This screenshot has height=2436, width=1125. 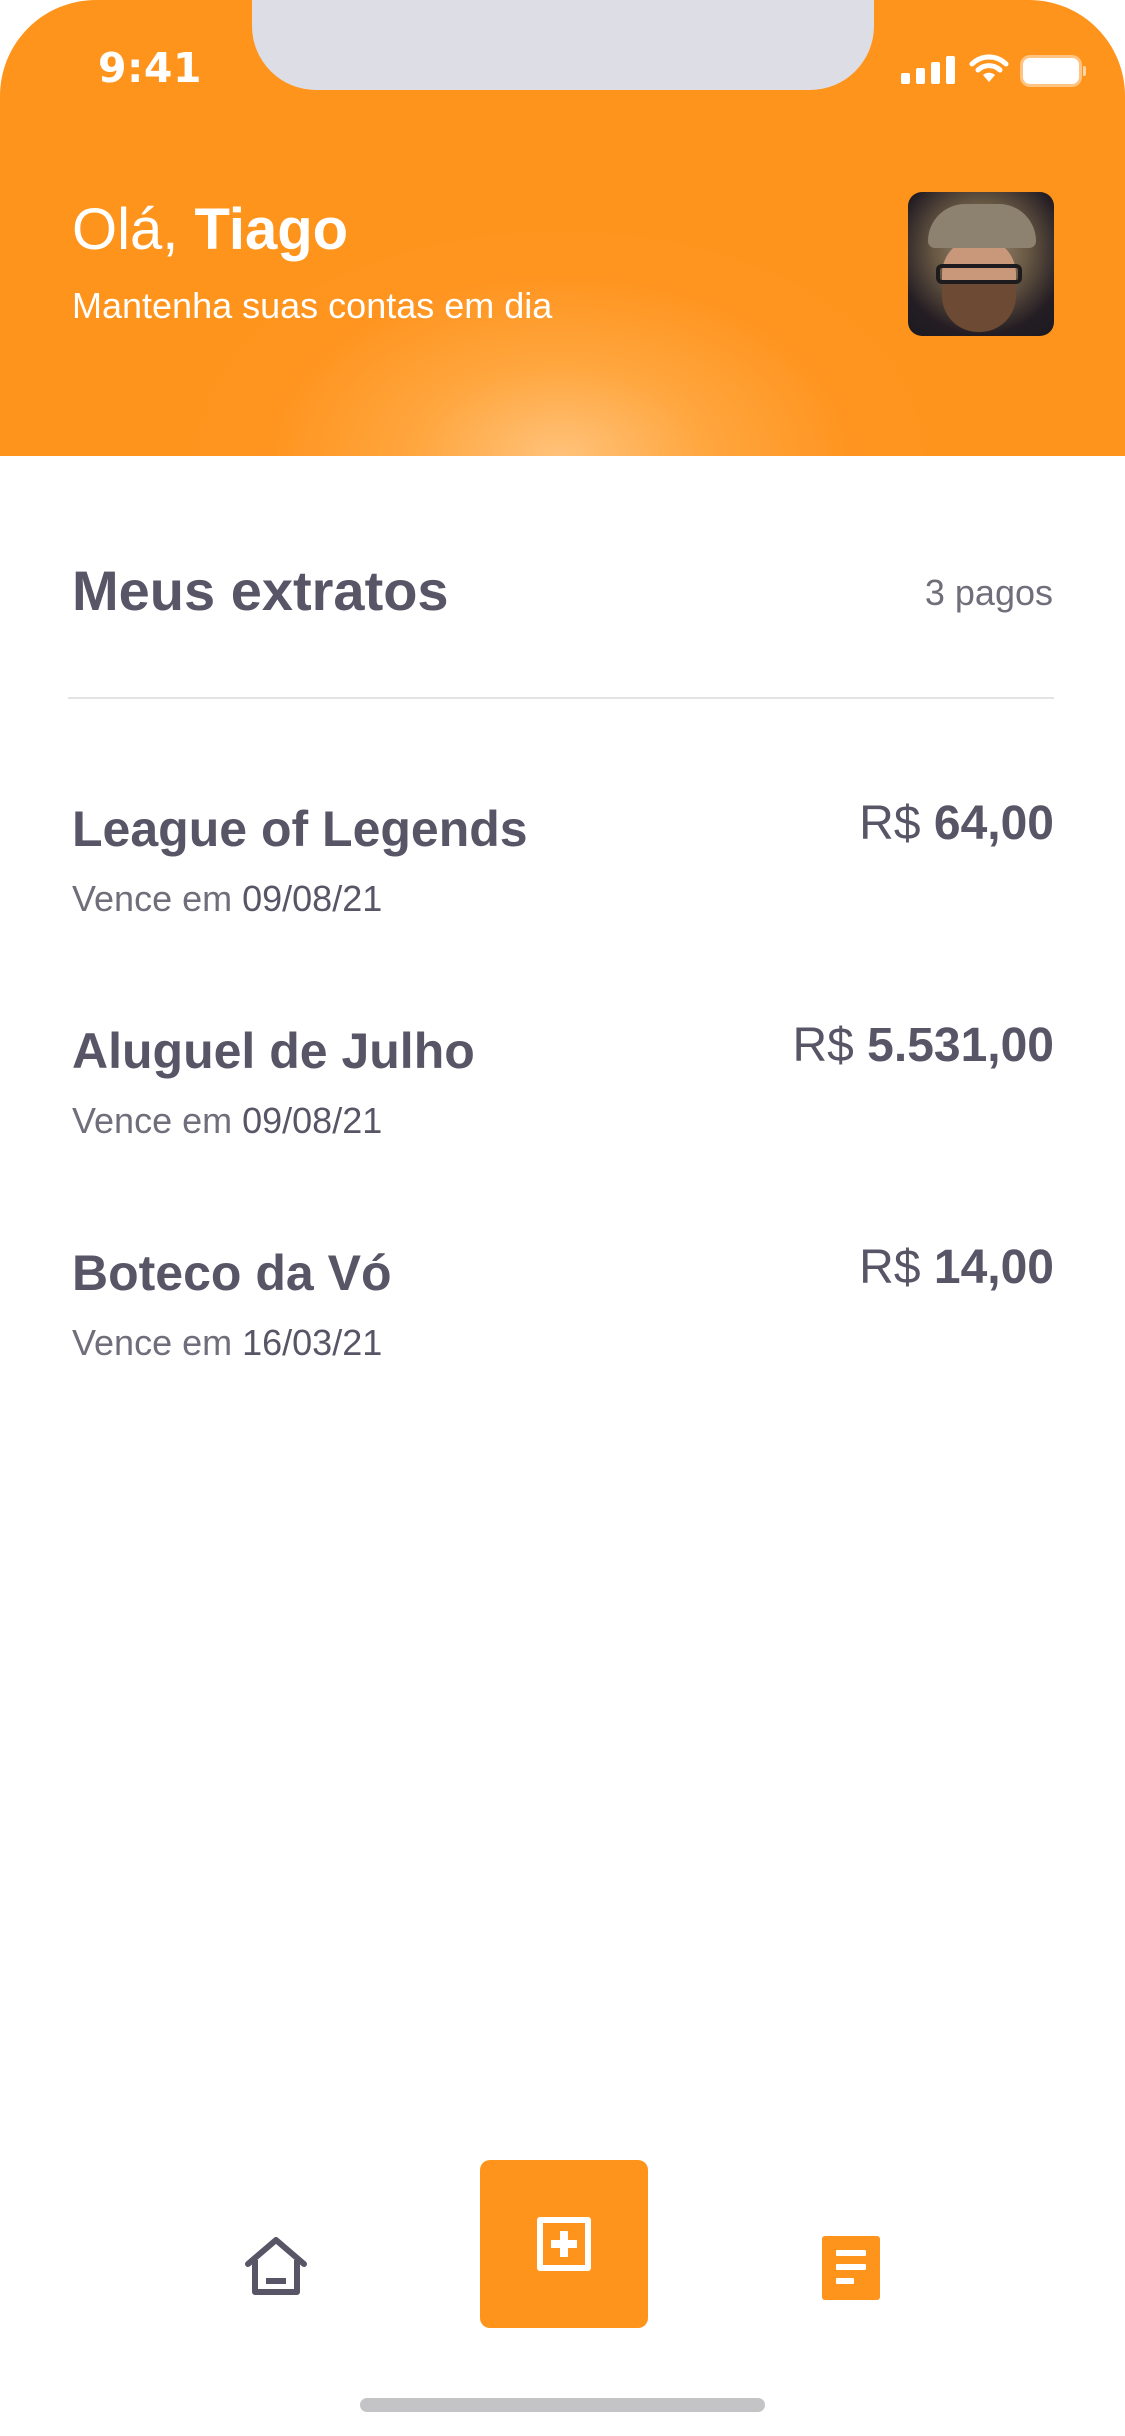 What do you see at coordinates (979, 306) in the screenshot?
I see `avatar-beard` at bounding box center [979, 306].